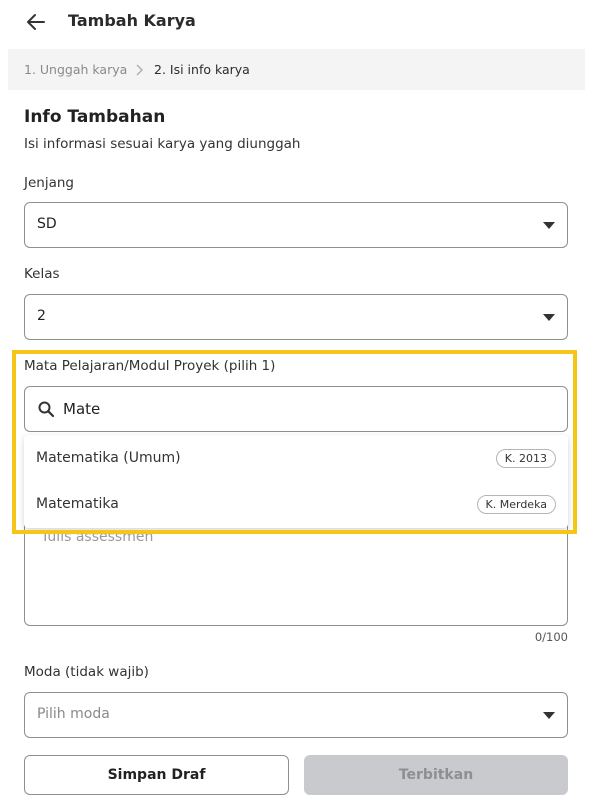  Describe the element at coordinates (47, 224) in the screenshot. I see `jenjang-value: SD` at that location.